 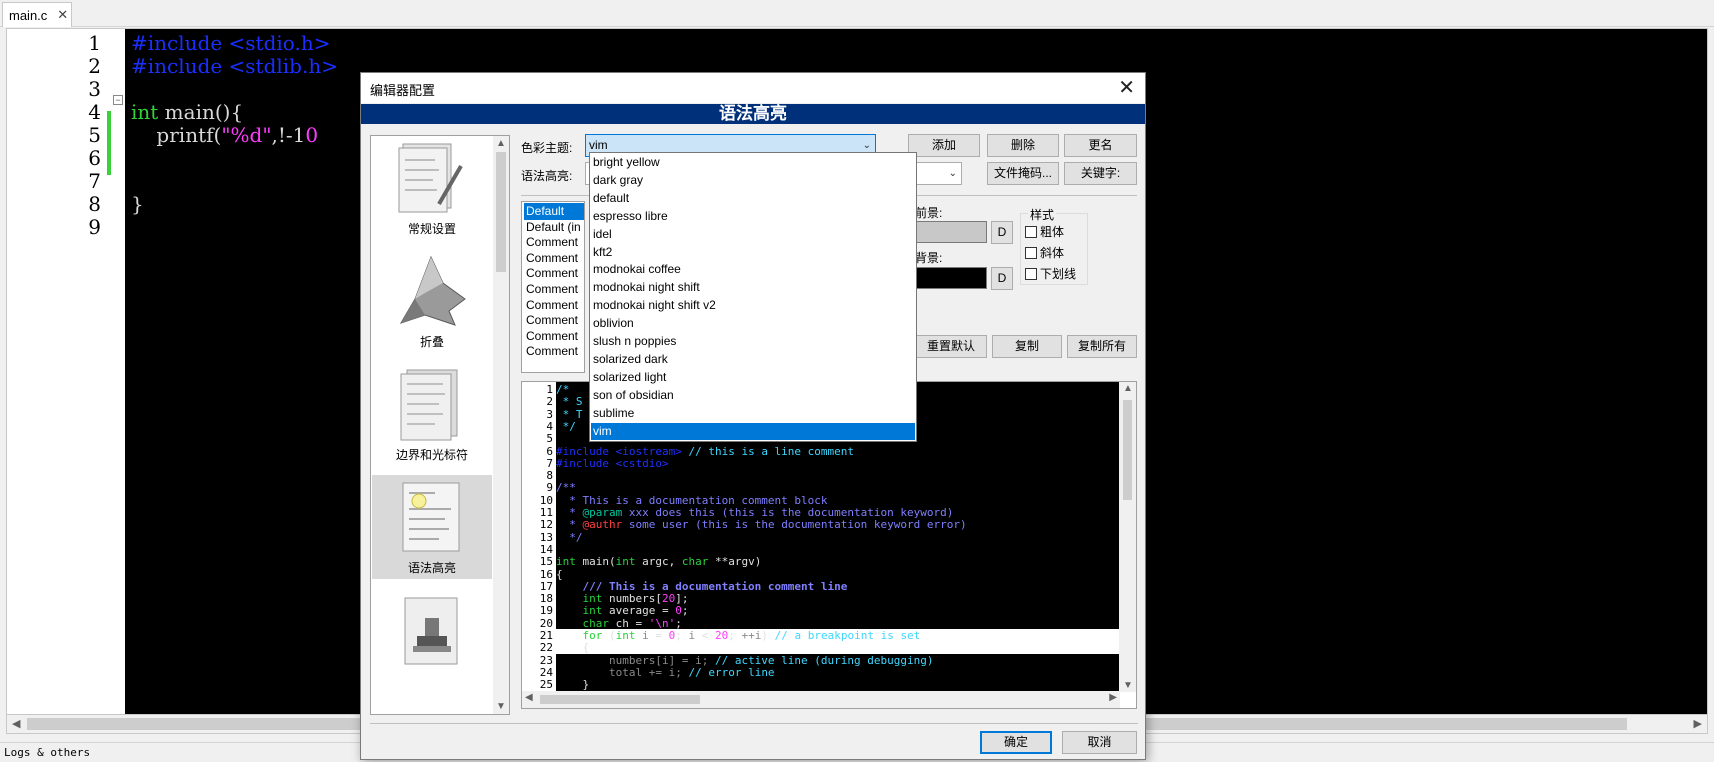 I want to click on theme-option: solarized light, so click(x=753, y=377).